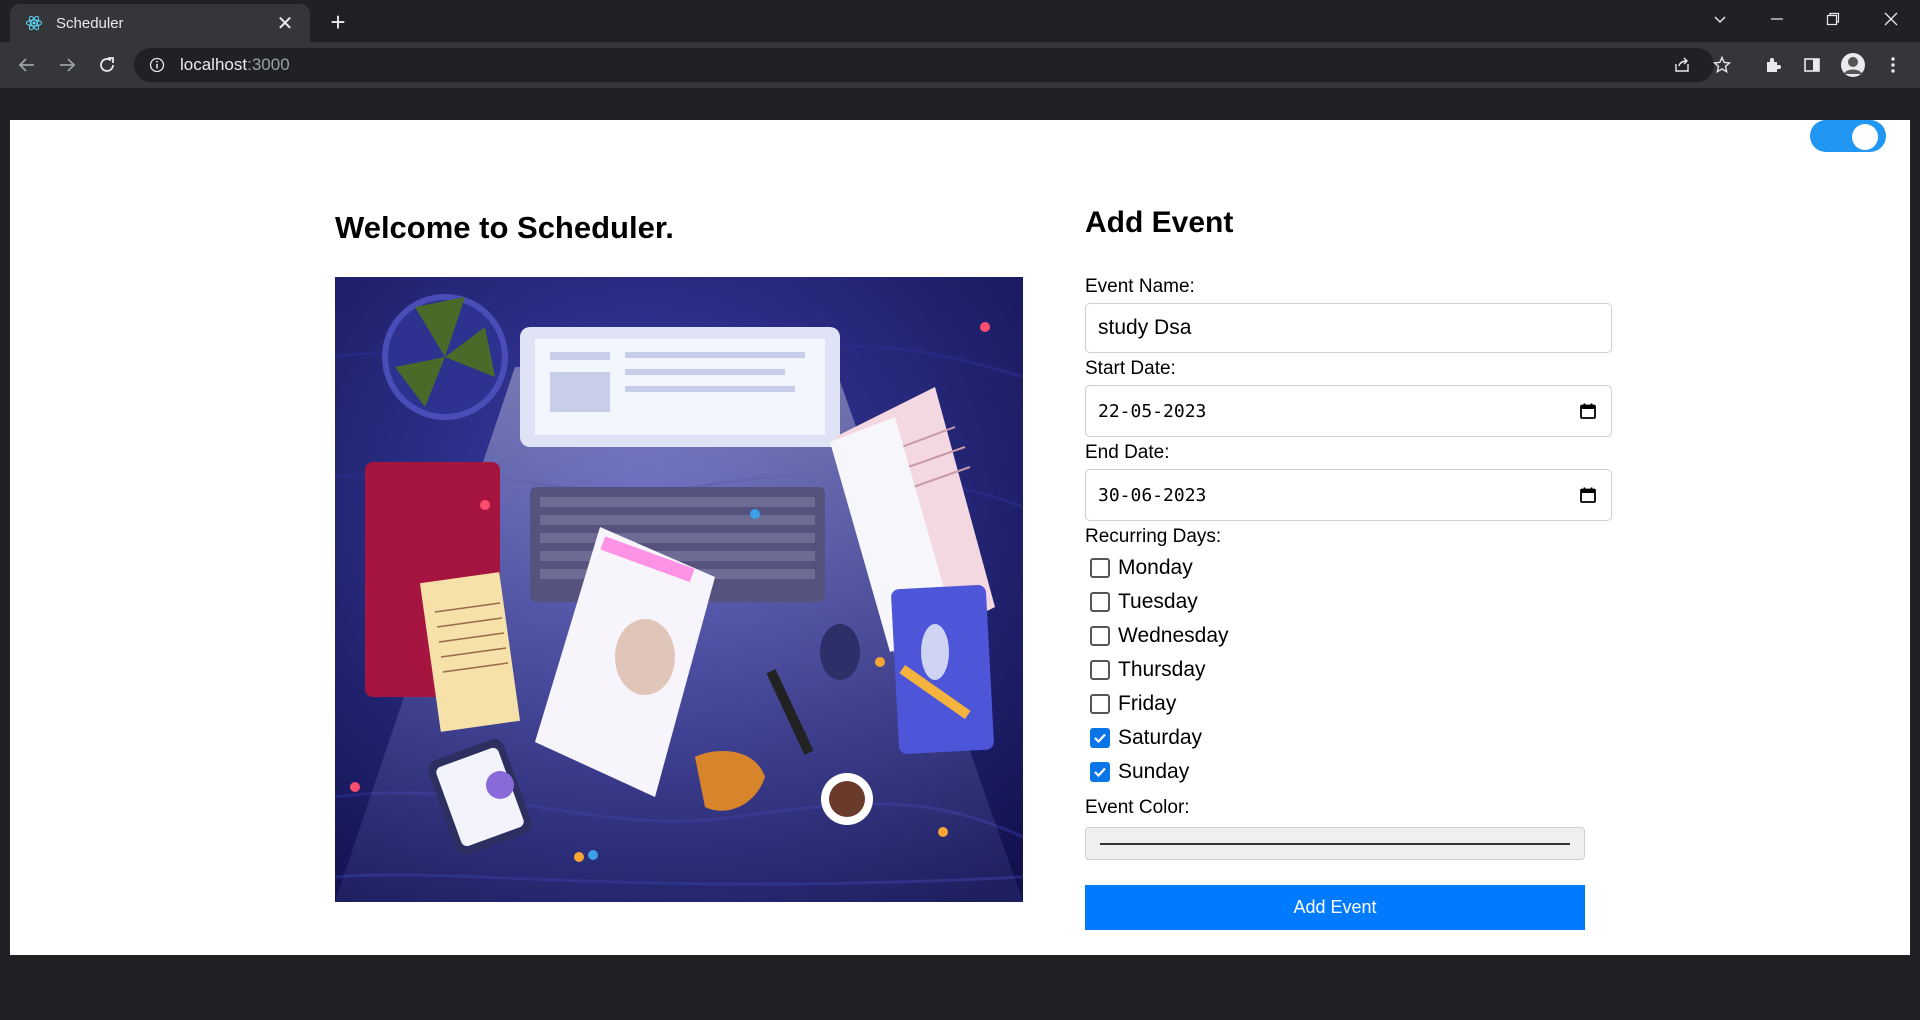 The width and height of the screenshot is (1920, 1020). What do you see at coordinates (1154, 771) in the screenshot?
I see `day-label: Sunday` at bounding box center [1154, 771].